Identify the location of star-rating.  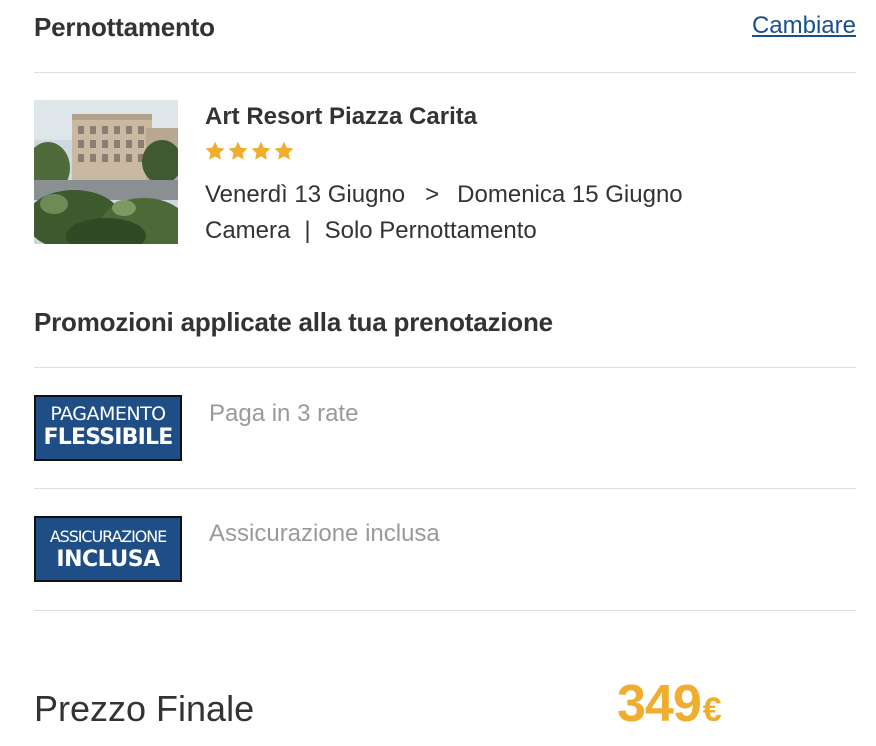
(249, 153).